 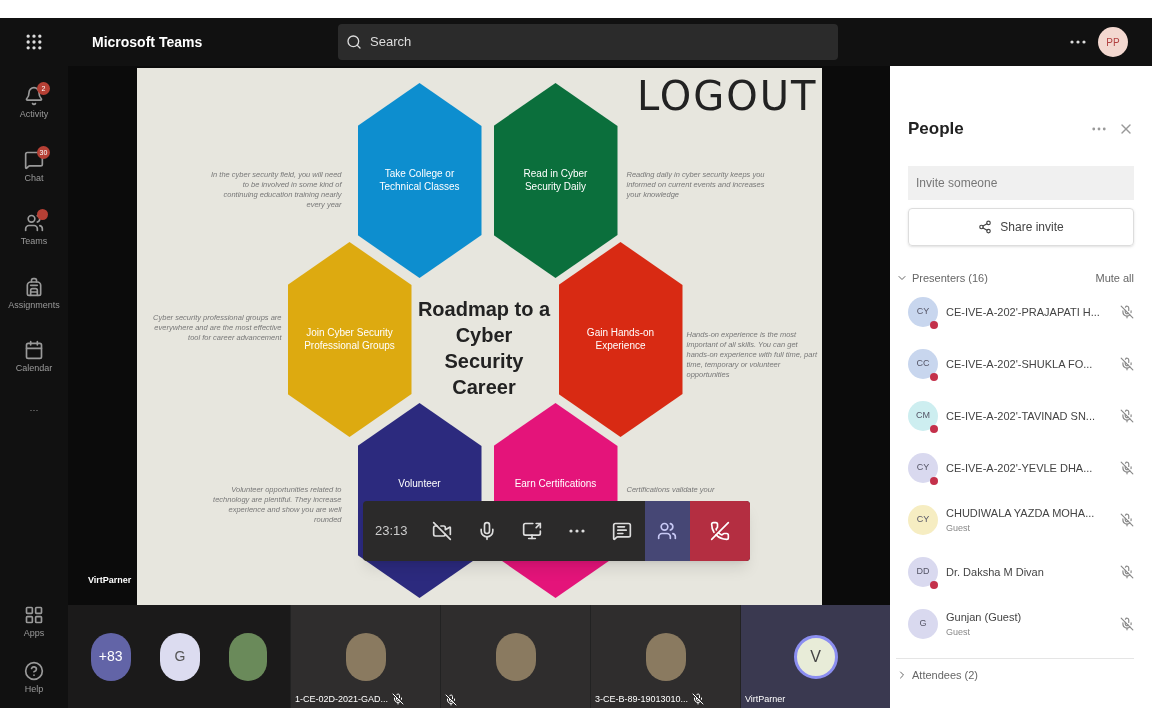 What do you see at coordinates (1021, 182) in the screenshot?
I see `invite-field: Invite someone` at bounding box center [1021, 182].